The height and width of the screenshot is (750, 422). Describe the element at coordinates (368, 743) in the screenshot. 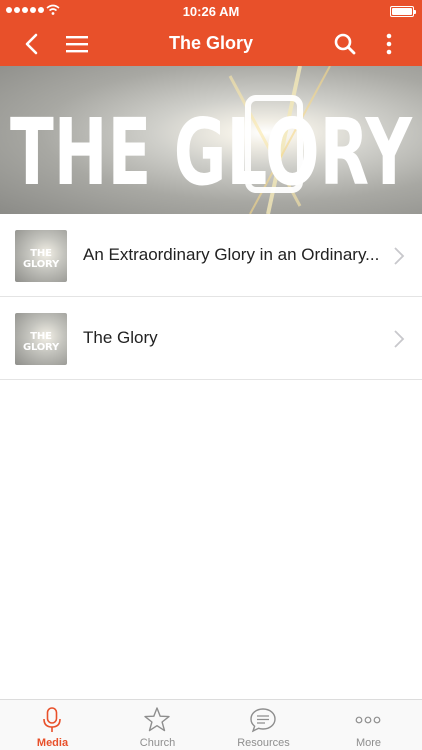

I see `tab-more-label: More` at that location.